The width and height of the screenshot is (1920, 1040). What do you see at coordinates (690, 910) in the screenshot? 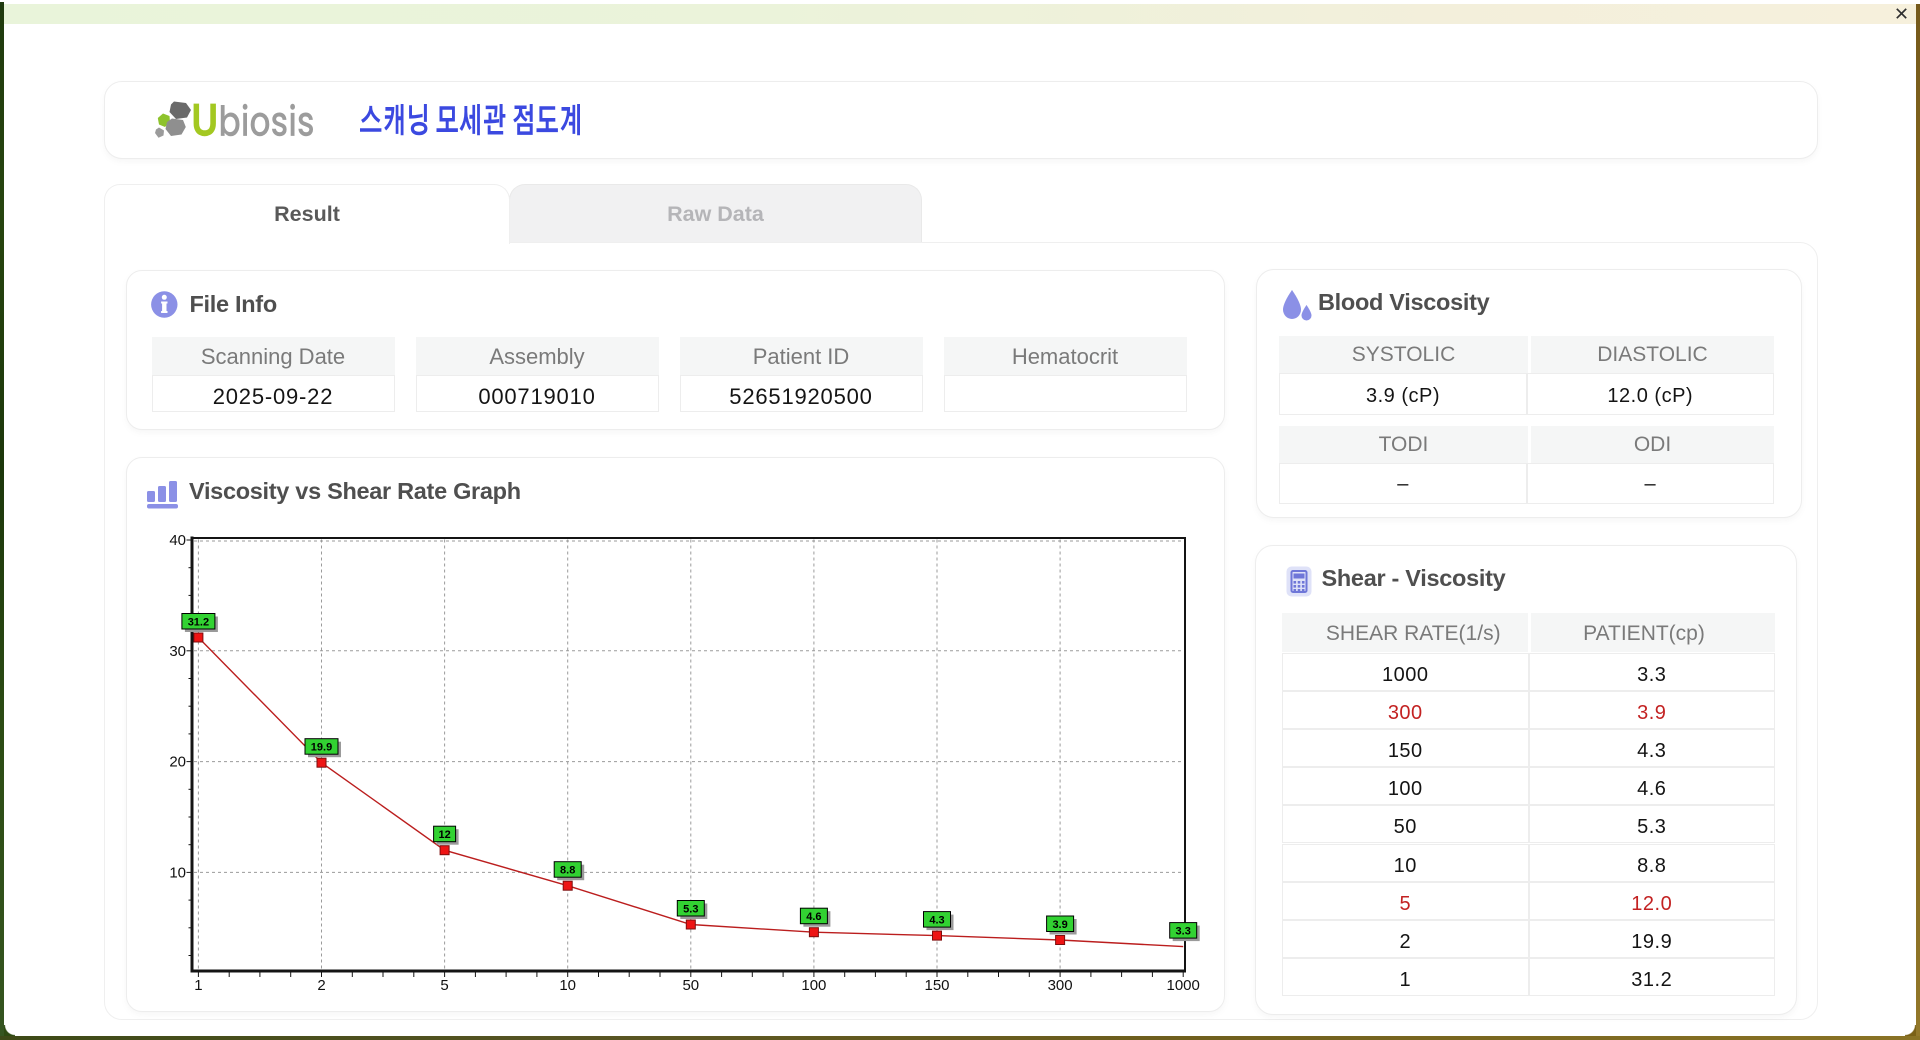
I see `svg-text: 5.3` at bounding box center [690, 910].